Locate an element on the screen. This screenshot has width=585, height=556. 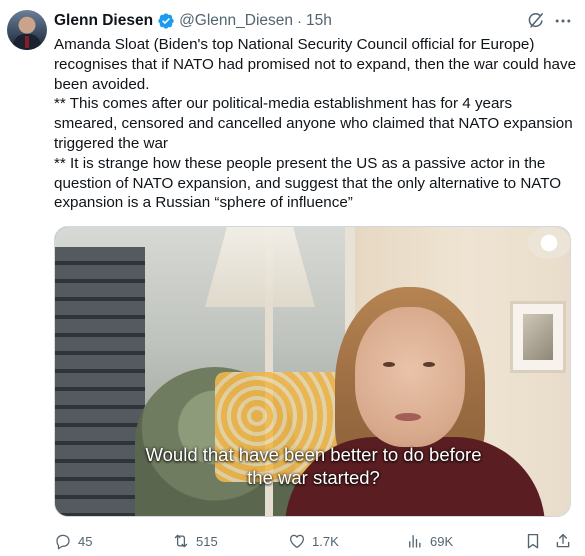
more-icon is located at coordinates (563, 21).